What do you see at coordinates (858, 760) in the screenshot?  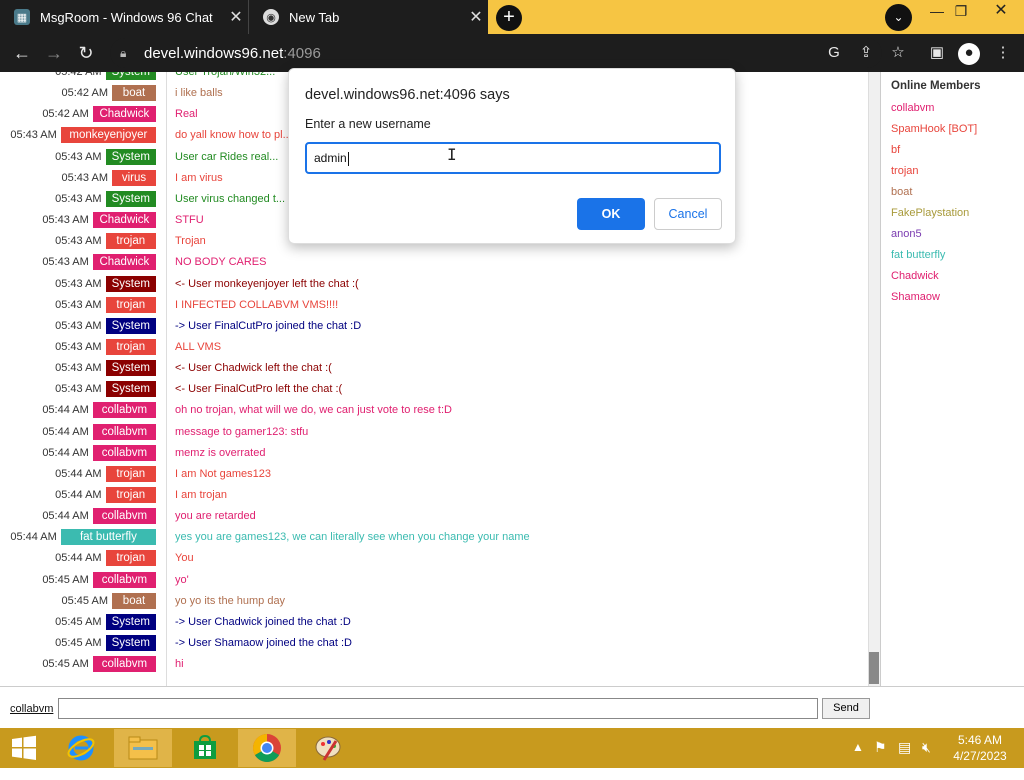 I see `show-hidden-icons-icon: ▲` at bounding box center [858, 760].